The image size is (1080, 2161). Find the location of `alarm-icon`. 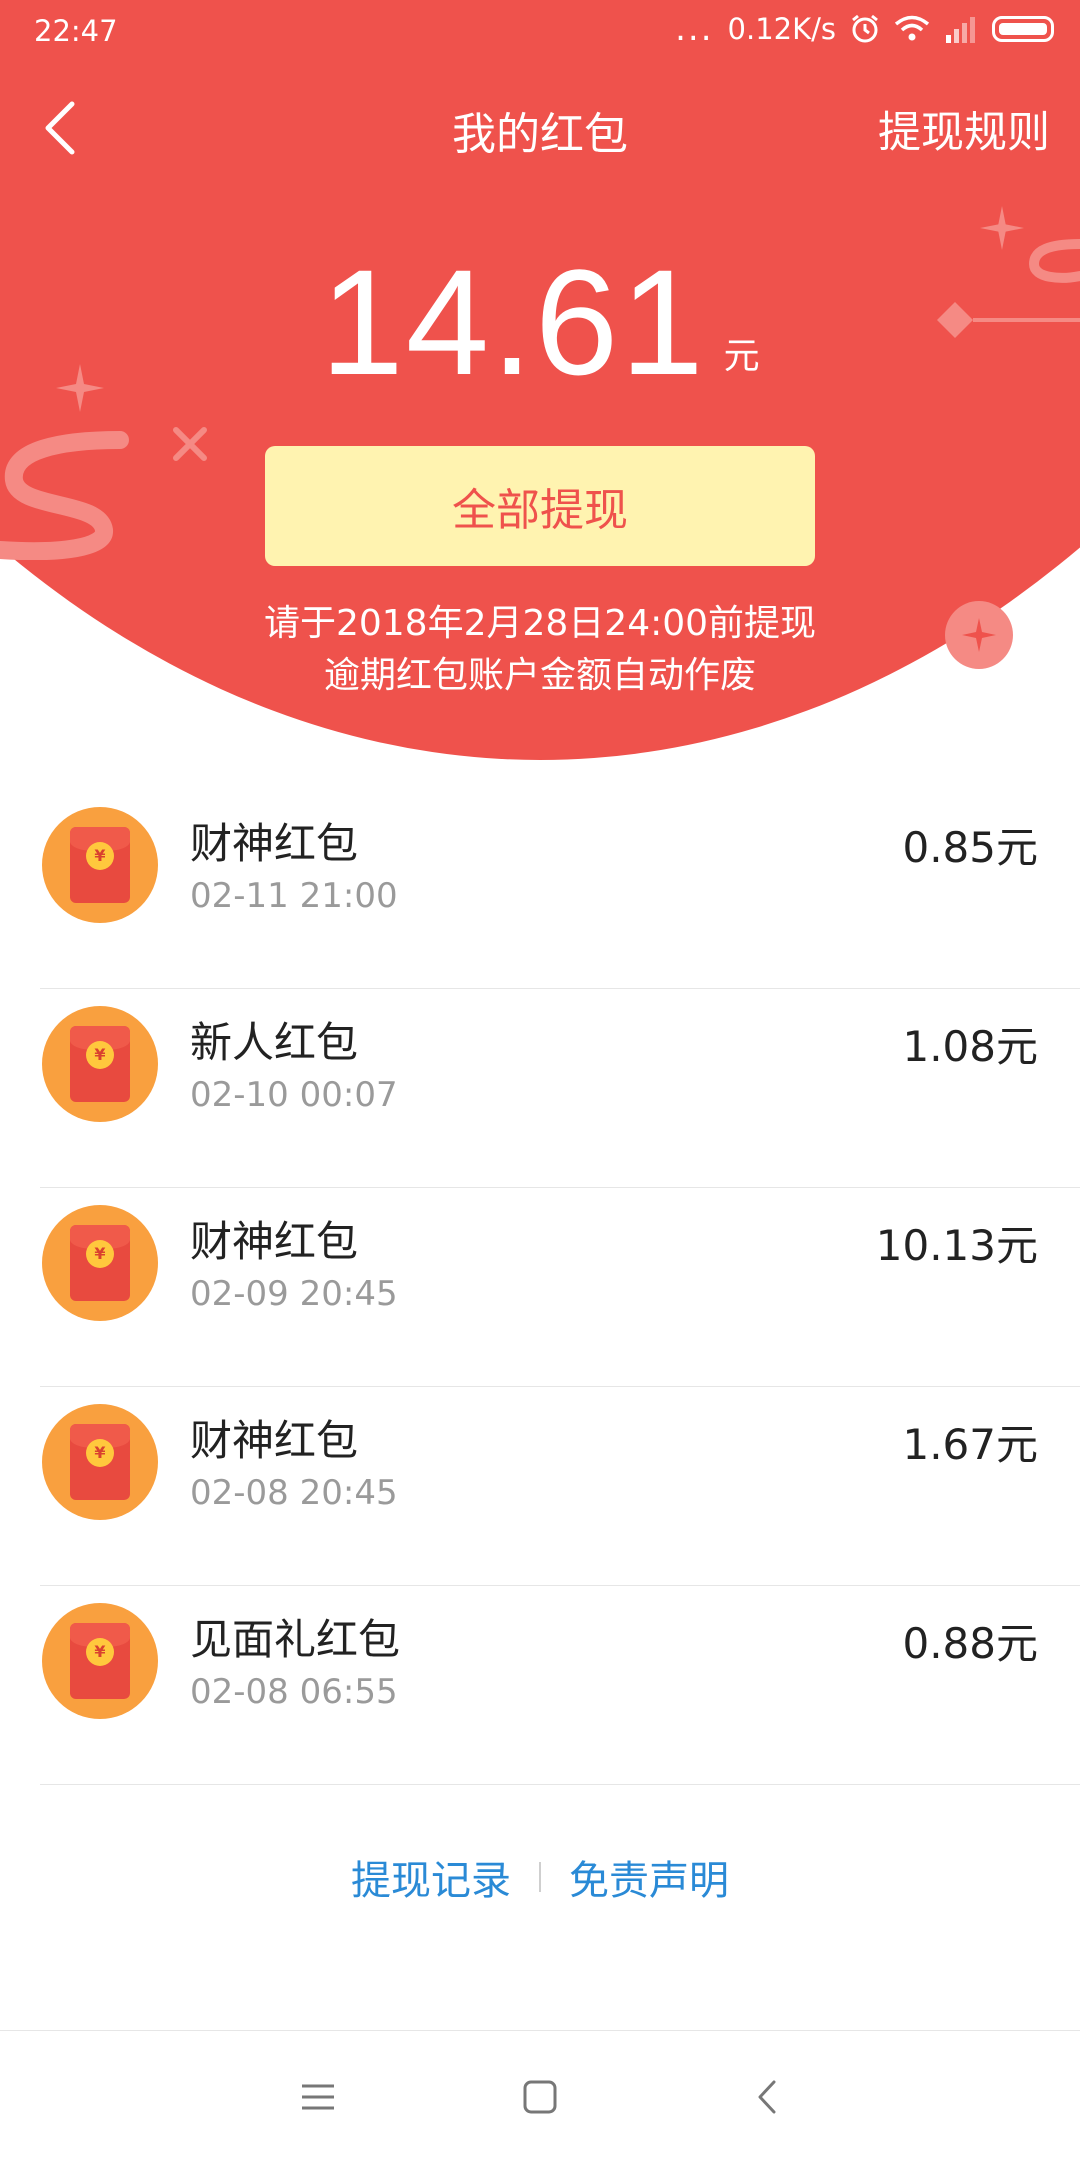

alarm-icon is located at coordinates (865, 28).